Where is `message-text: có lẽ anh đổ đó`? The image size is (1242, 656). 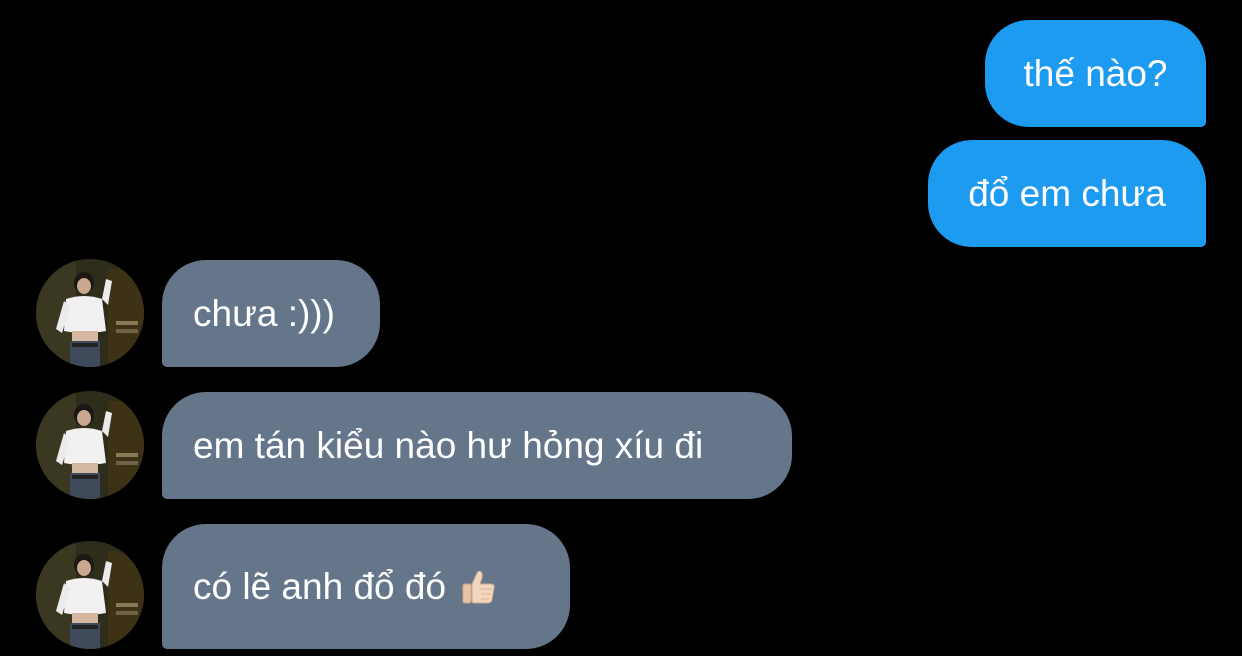
message-text: có lẽ anh đổ đó is located at coordinates (320, 586).